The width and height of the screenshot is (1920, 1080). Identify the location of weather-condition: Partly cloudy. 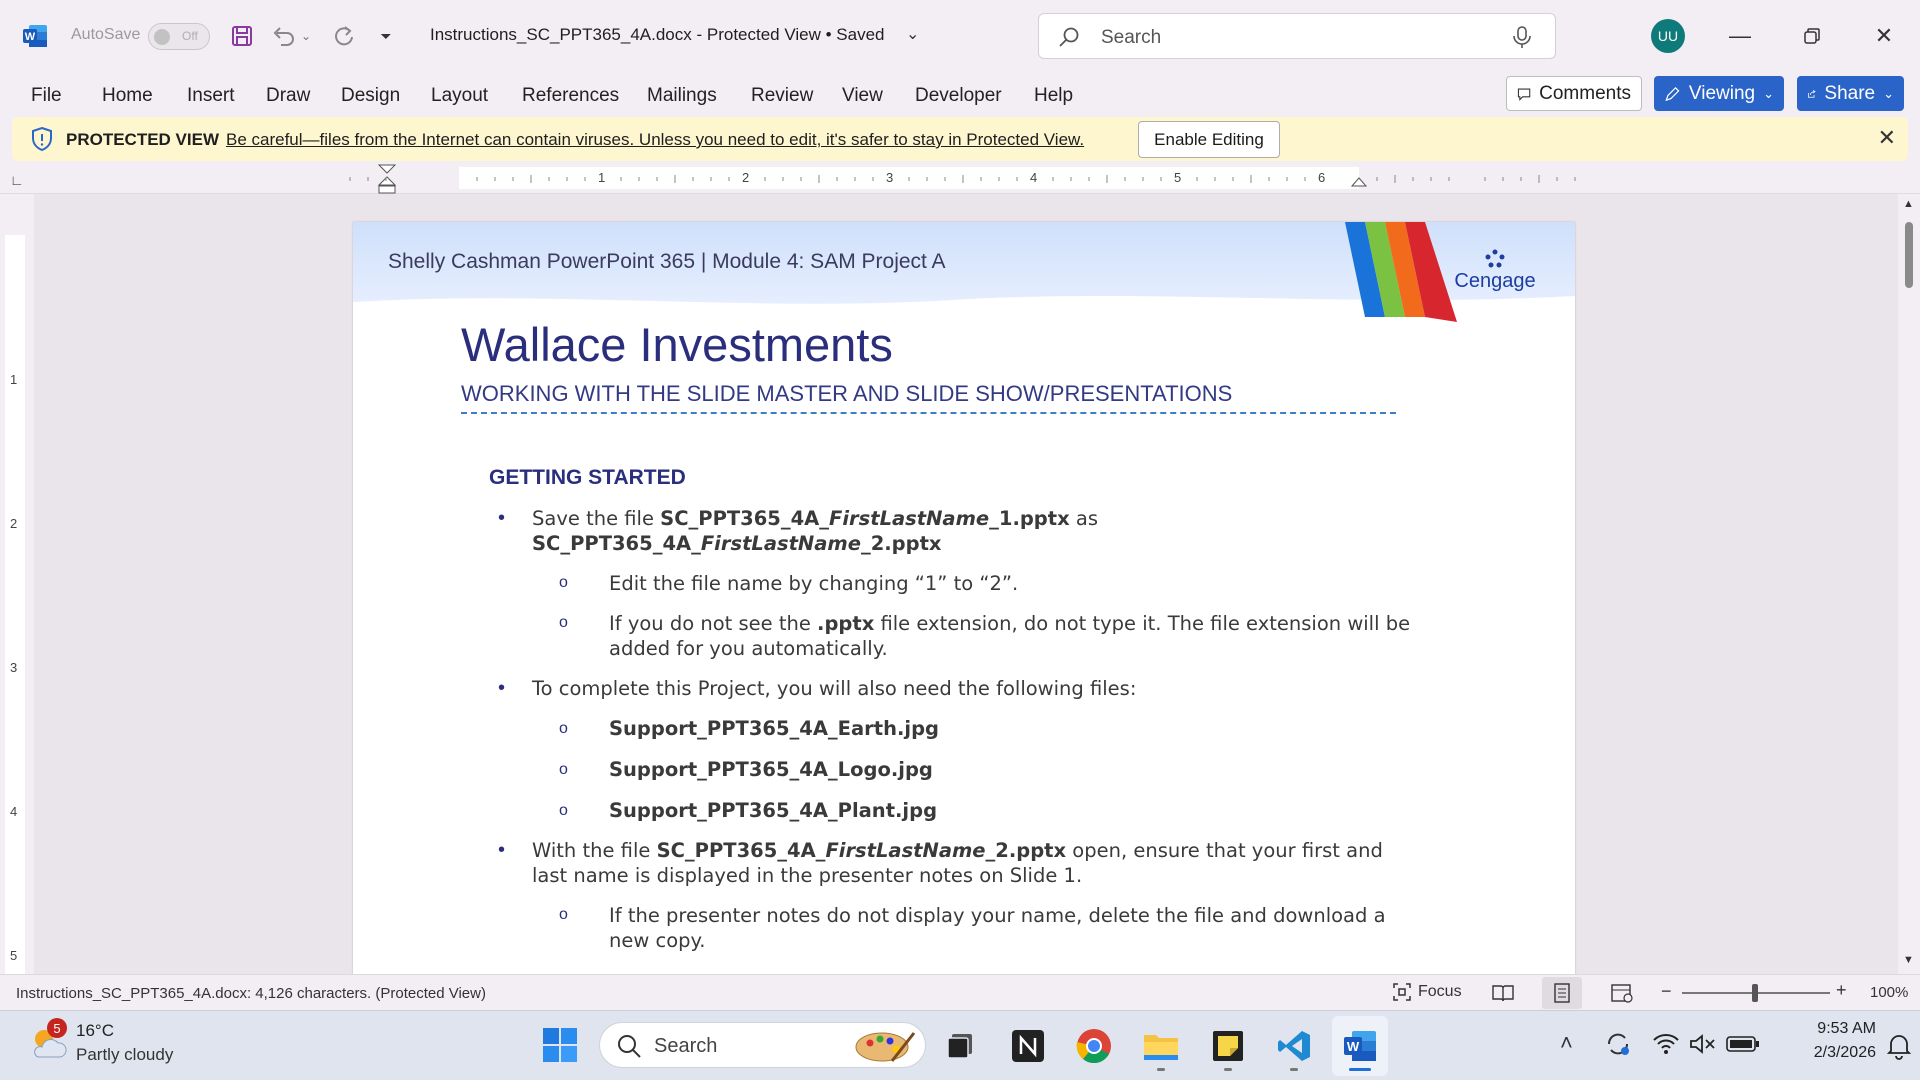
(125, 1054).